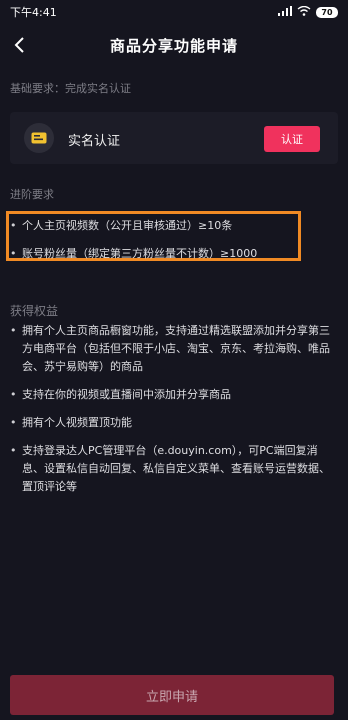 The width and height of the screenshot is (348, 720). What do you see at coordinates (20, 45) in the screenshot?
I see `back-chevron-icon` at bounding box center [20, 45].